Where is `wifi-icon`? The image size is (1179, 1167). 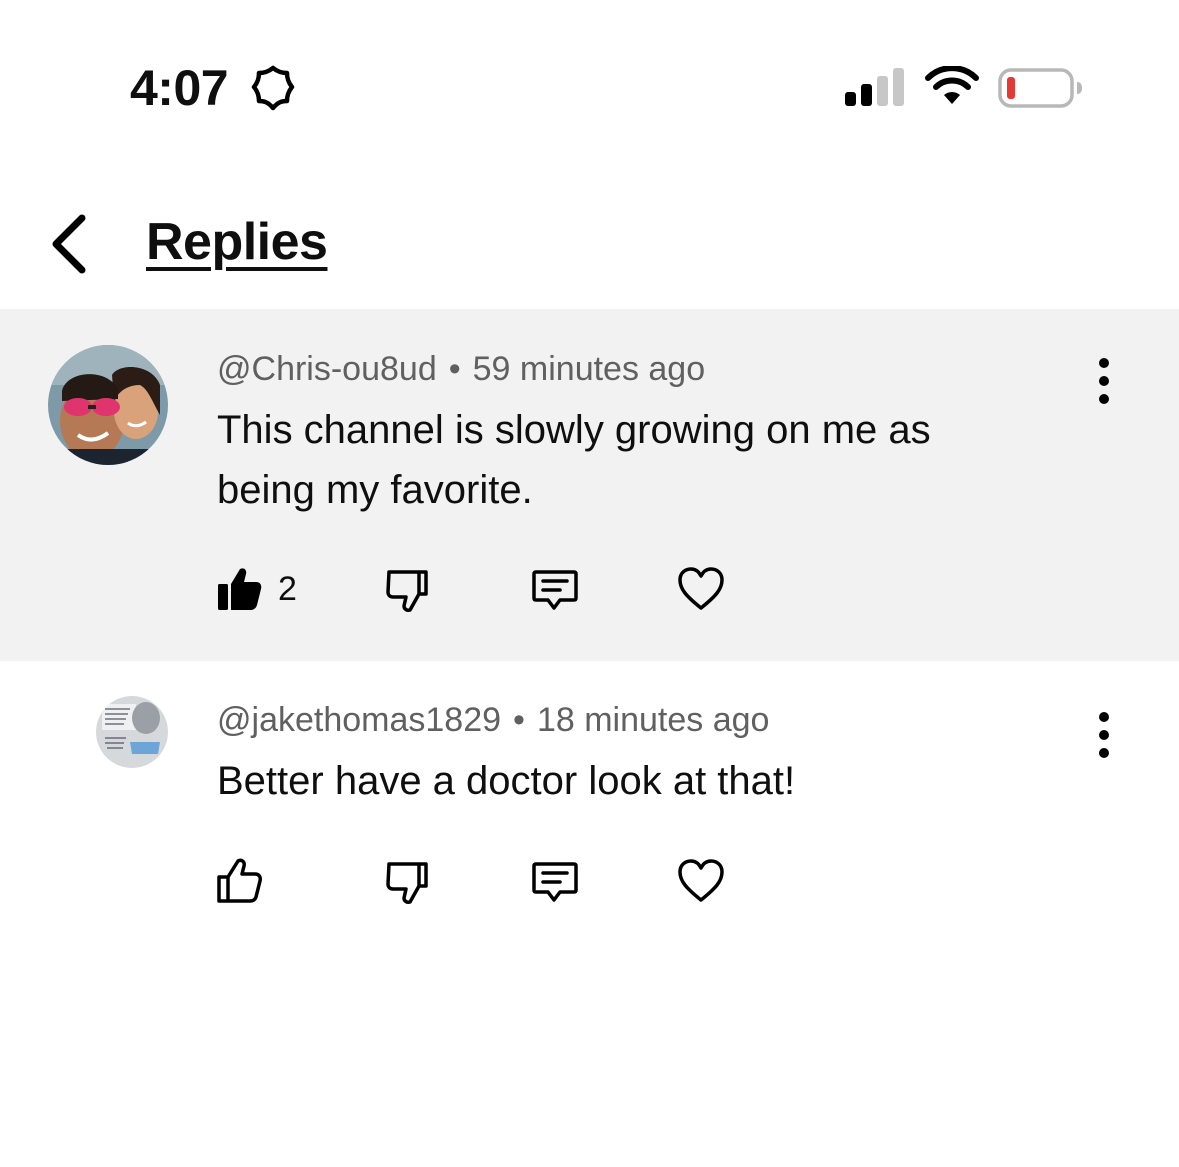 wifi-icon is located at coordinates (952, 85).